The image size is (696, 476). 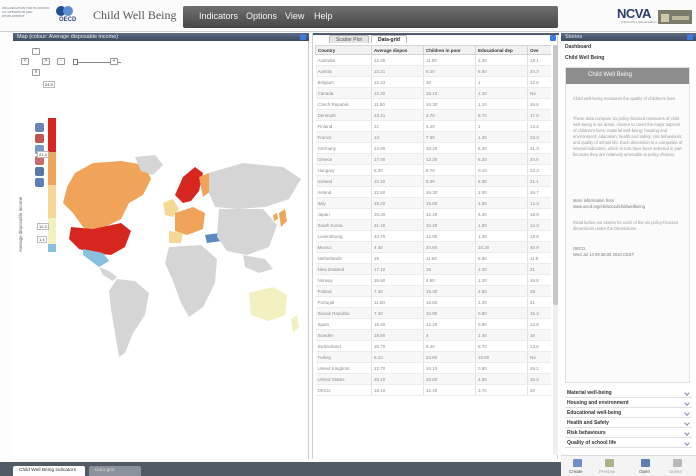 I want to click on table-row: New Zealand 17.10 15 2.40 31, so click(x=433, y=269).